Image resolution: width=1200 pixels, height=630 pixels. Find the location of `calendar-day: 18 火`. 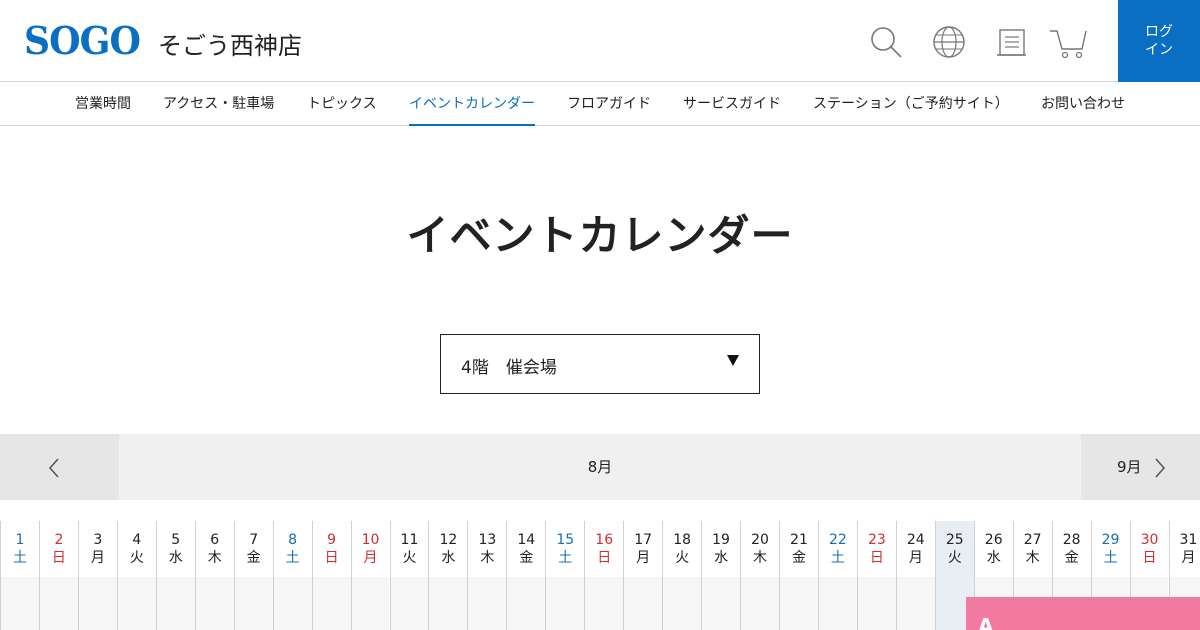

calendar-day: 18 火 is located at coordinates (682, 575).